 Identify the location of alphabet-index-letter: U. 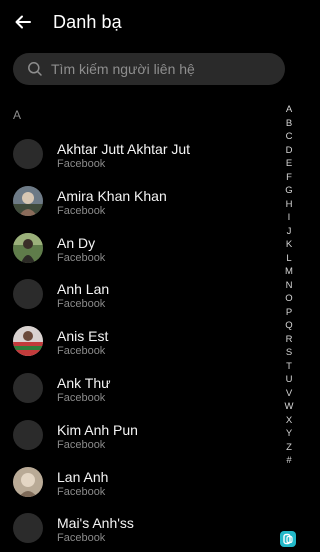
(289, 380).